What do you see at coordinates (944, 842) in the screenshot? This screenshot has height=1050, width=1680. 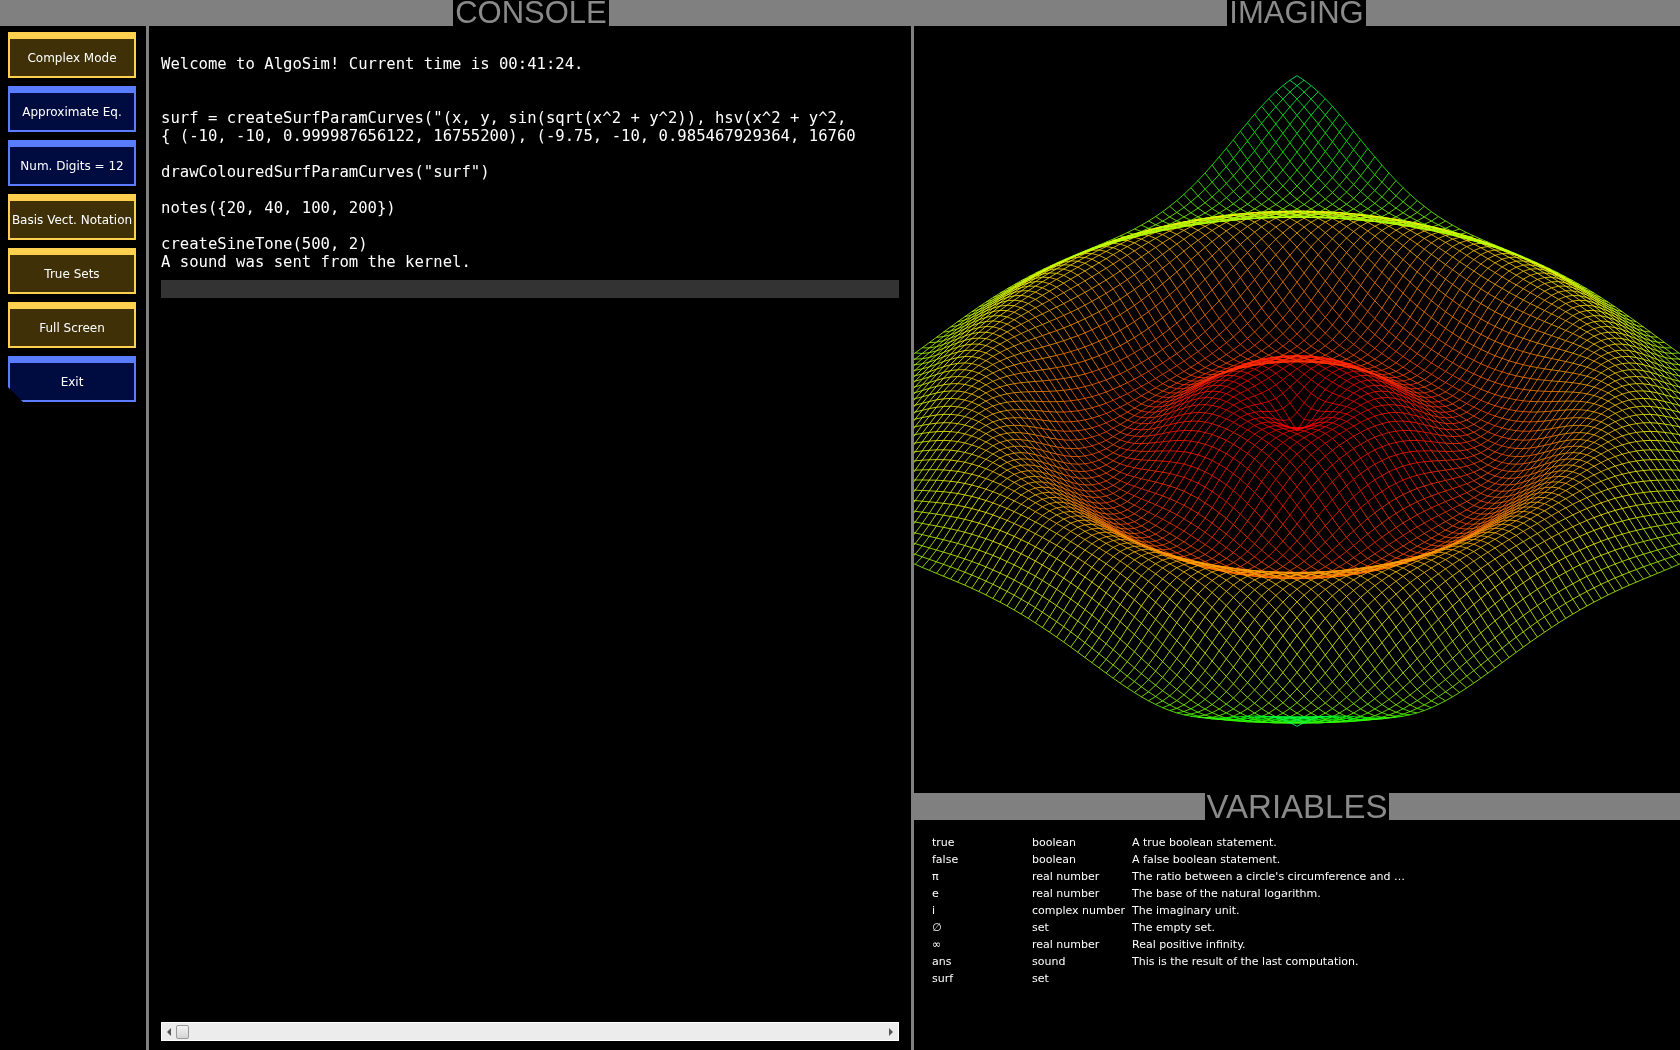 I see `variable-name: true` at bounding box center [944, 842].